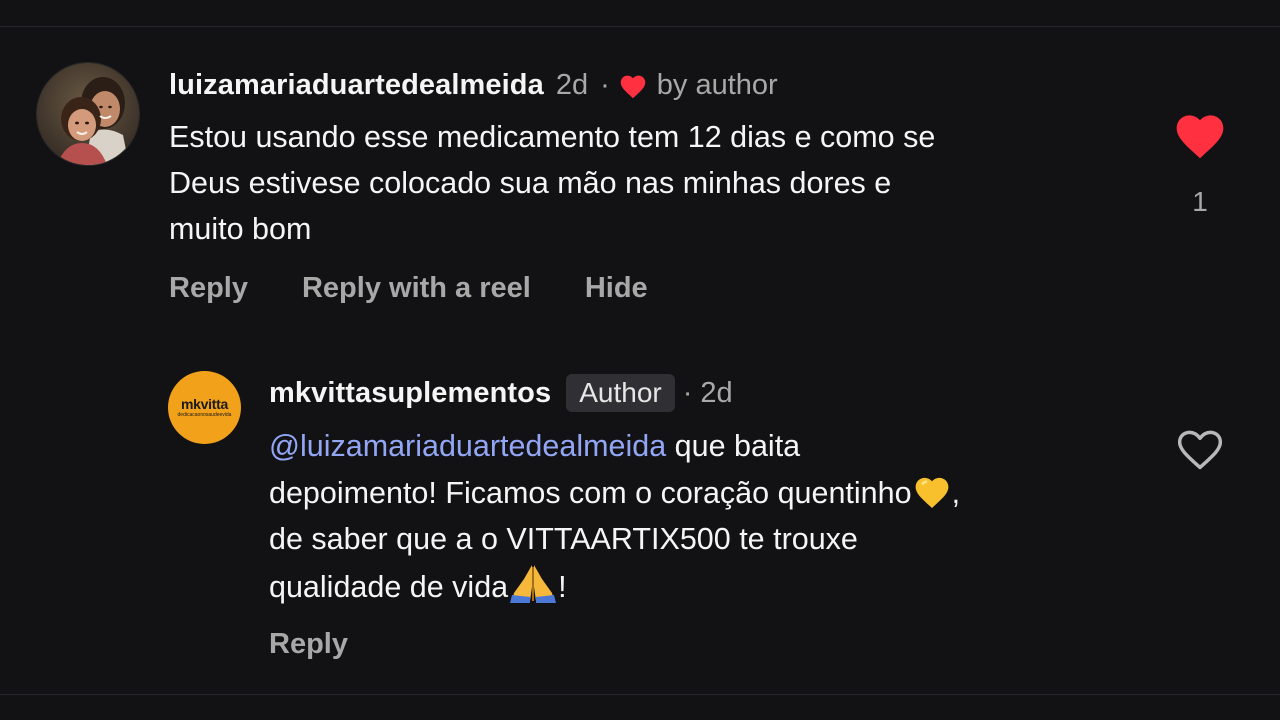 Image resolution: width=1280 pixels, height=720 pixels. I want to click on reply-text-line: qualidade de vida!, so click(709, 587).